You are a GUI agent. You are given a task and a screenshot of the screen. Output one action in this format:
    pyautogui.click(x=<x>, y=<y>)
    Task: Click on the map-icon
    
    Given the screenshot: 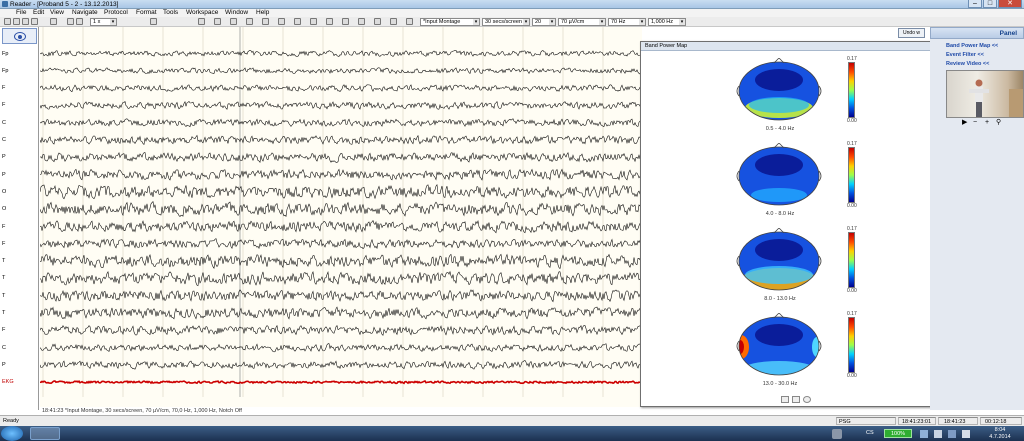 What is the action you would take?
    pyautogui.click(x=345, y=21)
    